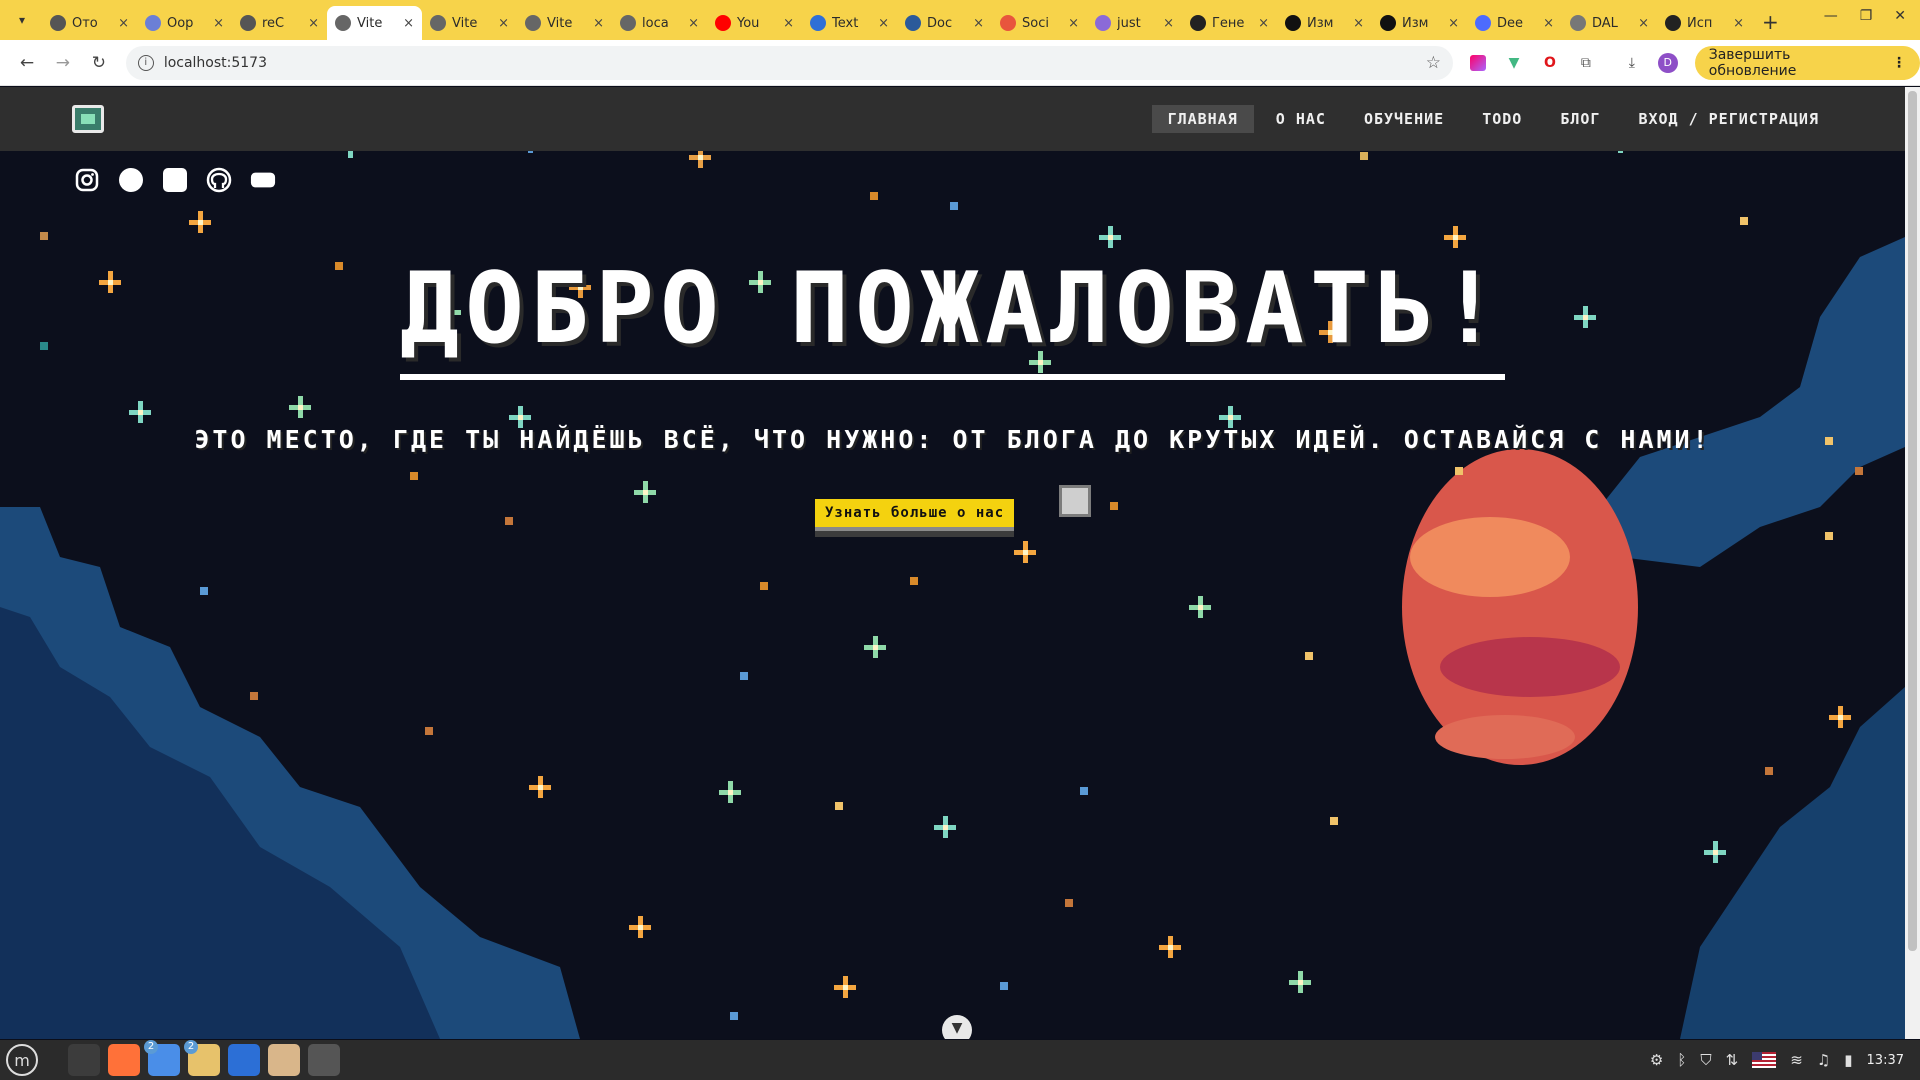  Describe the element at coordinates (655, 23) in the screenshot. I see `tab-title: loca` at that location.